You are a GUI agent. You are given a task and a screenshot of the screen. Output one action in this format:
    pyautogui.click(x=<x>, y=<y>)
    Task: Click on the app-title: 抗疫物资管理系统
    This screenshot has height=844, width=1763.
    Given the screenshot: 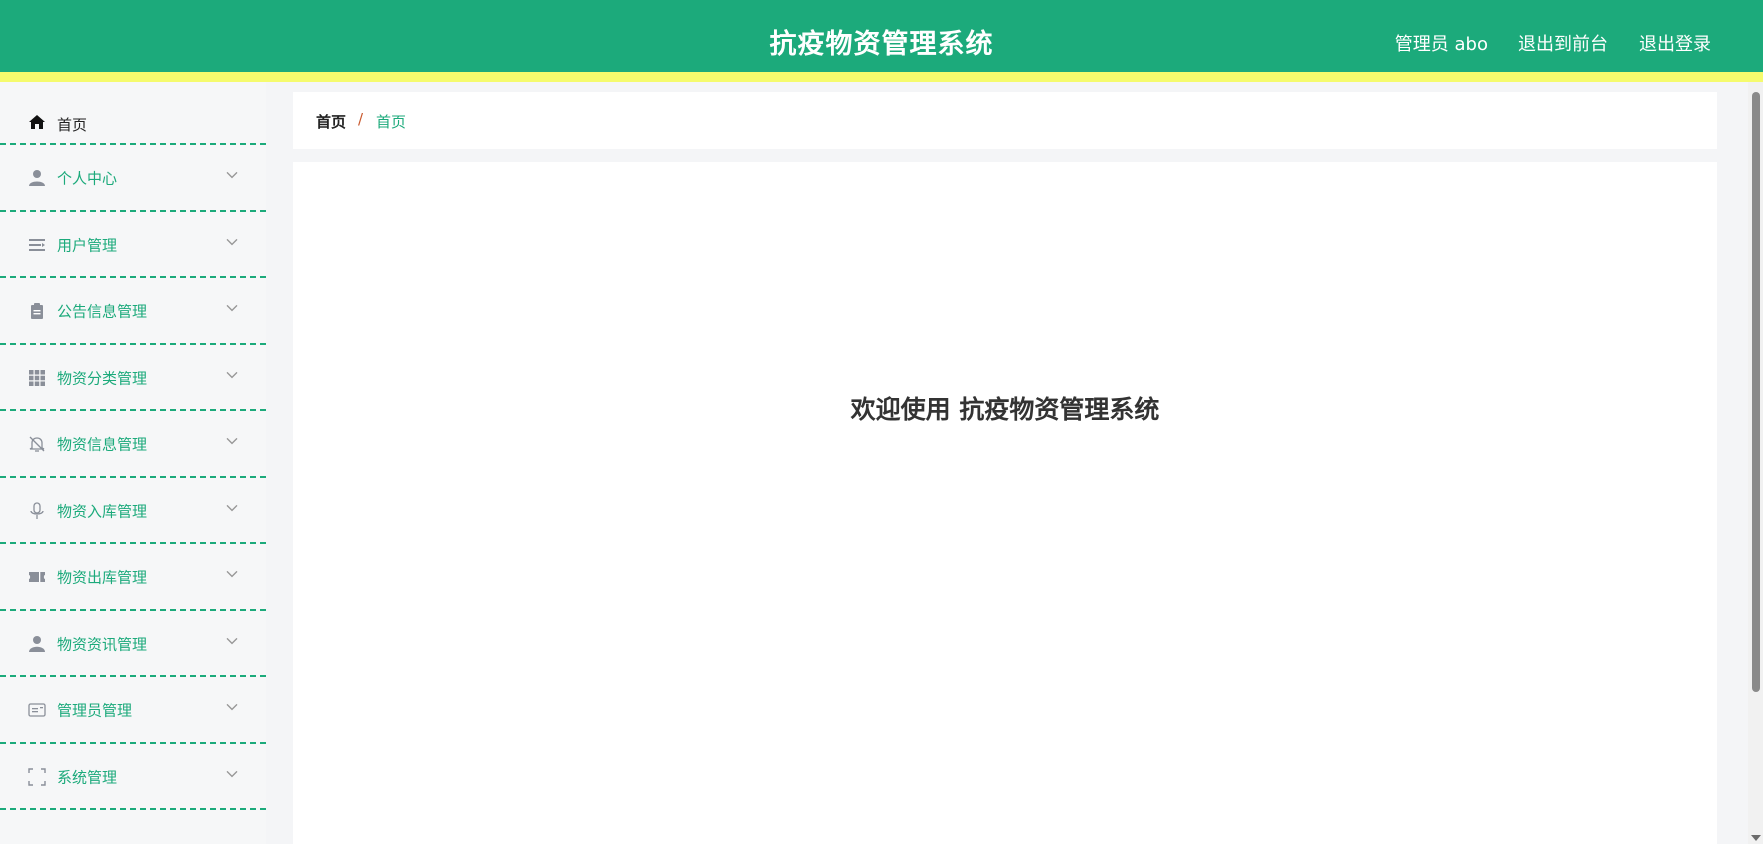 What is the action you would take?
    pyautogui.click(x=881, y=44)
    